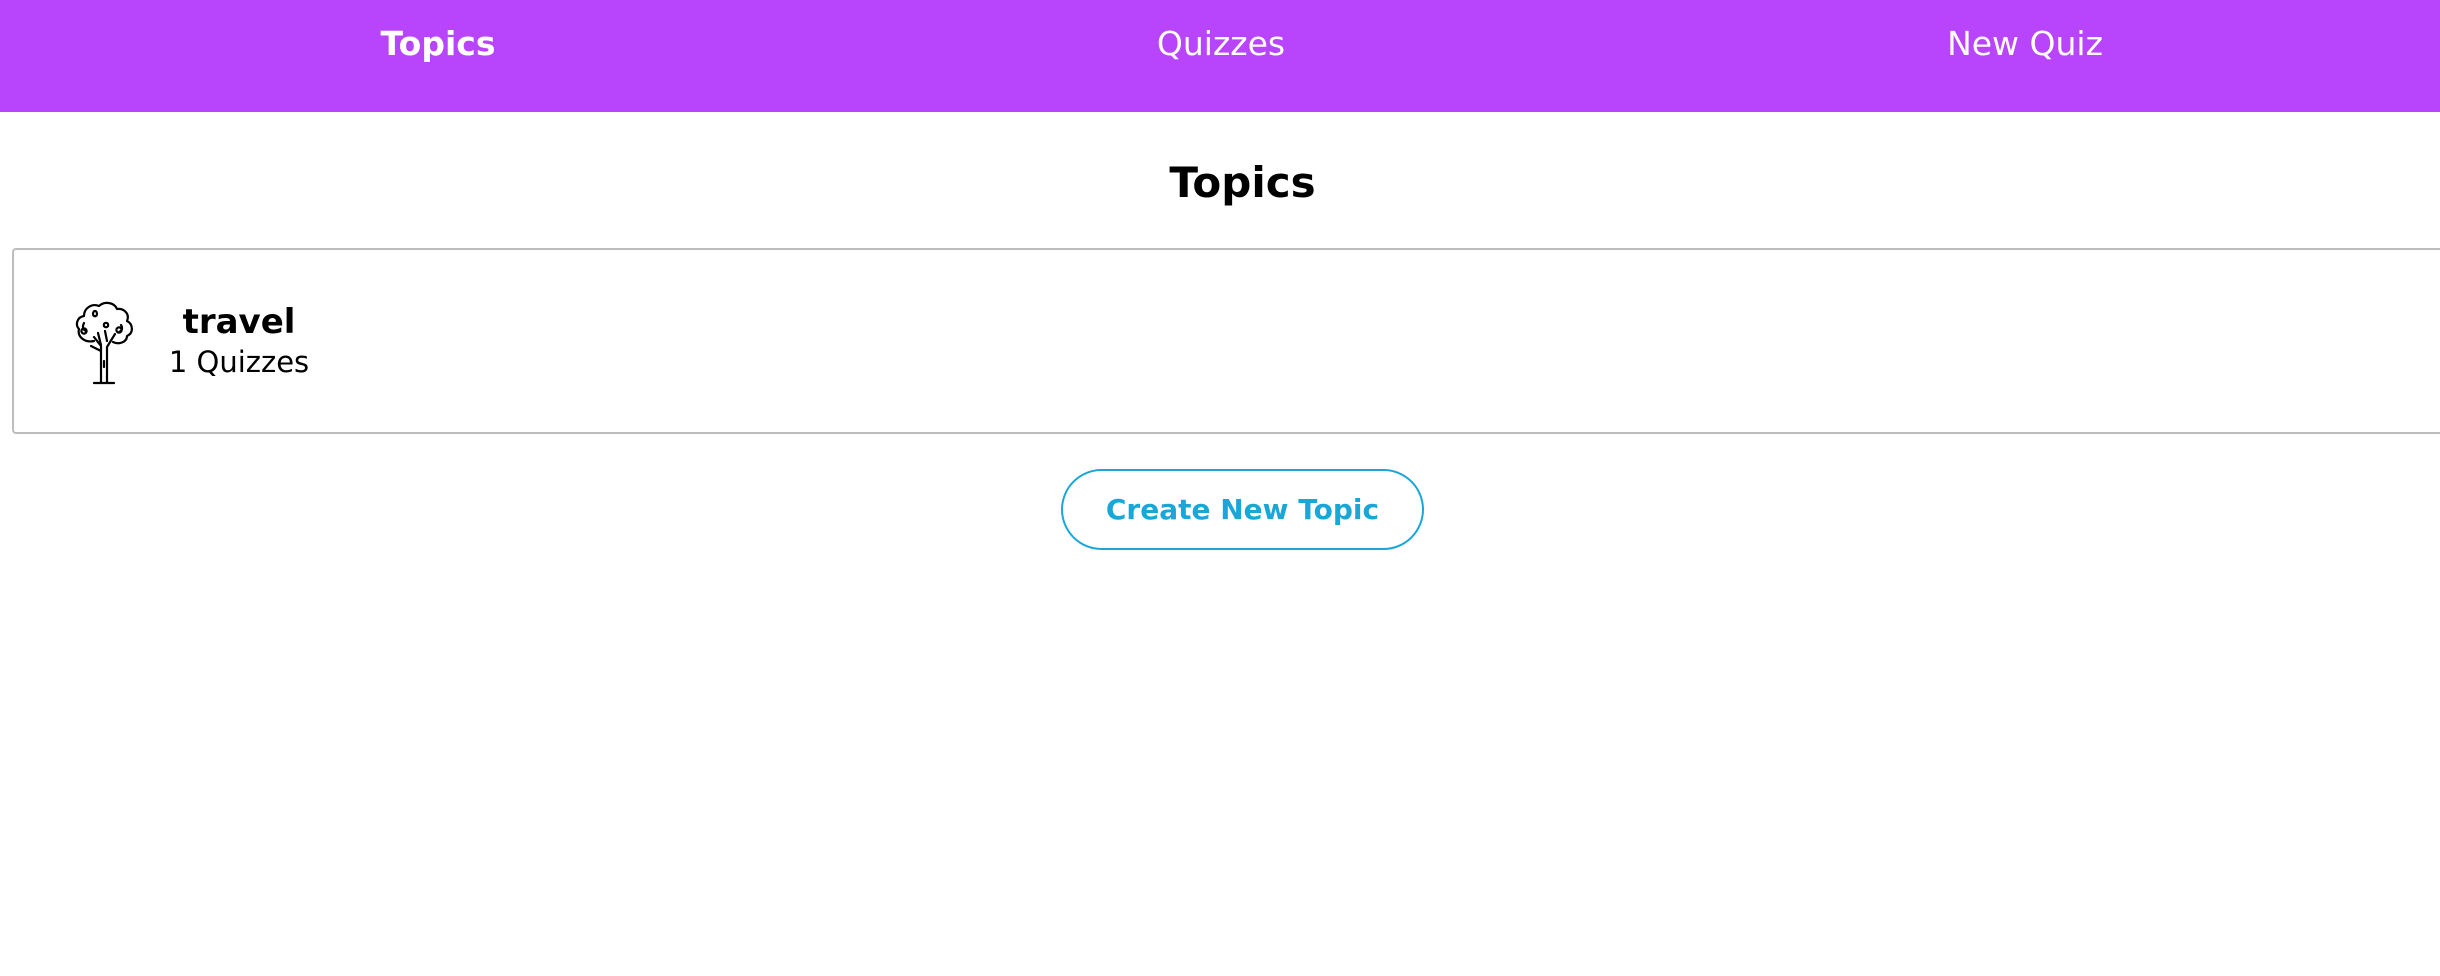  What do you see at coordinates (1242, 509) in the screenshot?
I see `create-new-topic-button: Create New Topic` at bounding box center [1242, 509].